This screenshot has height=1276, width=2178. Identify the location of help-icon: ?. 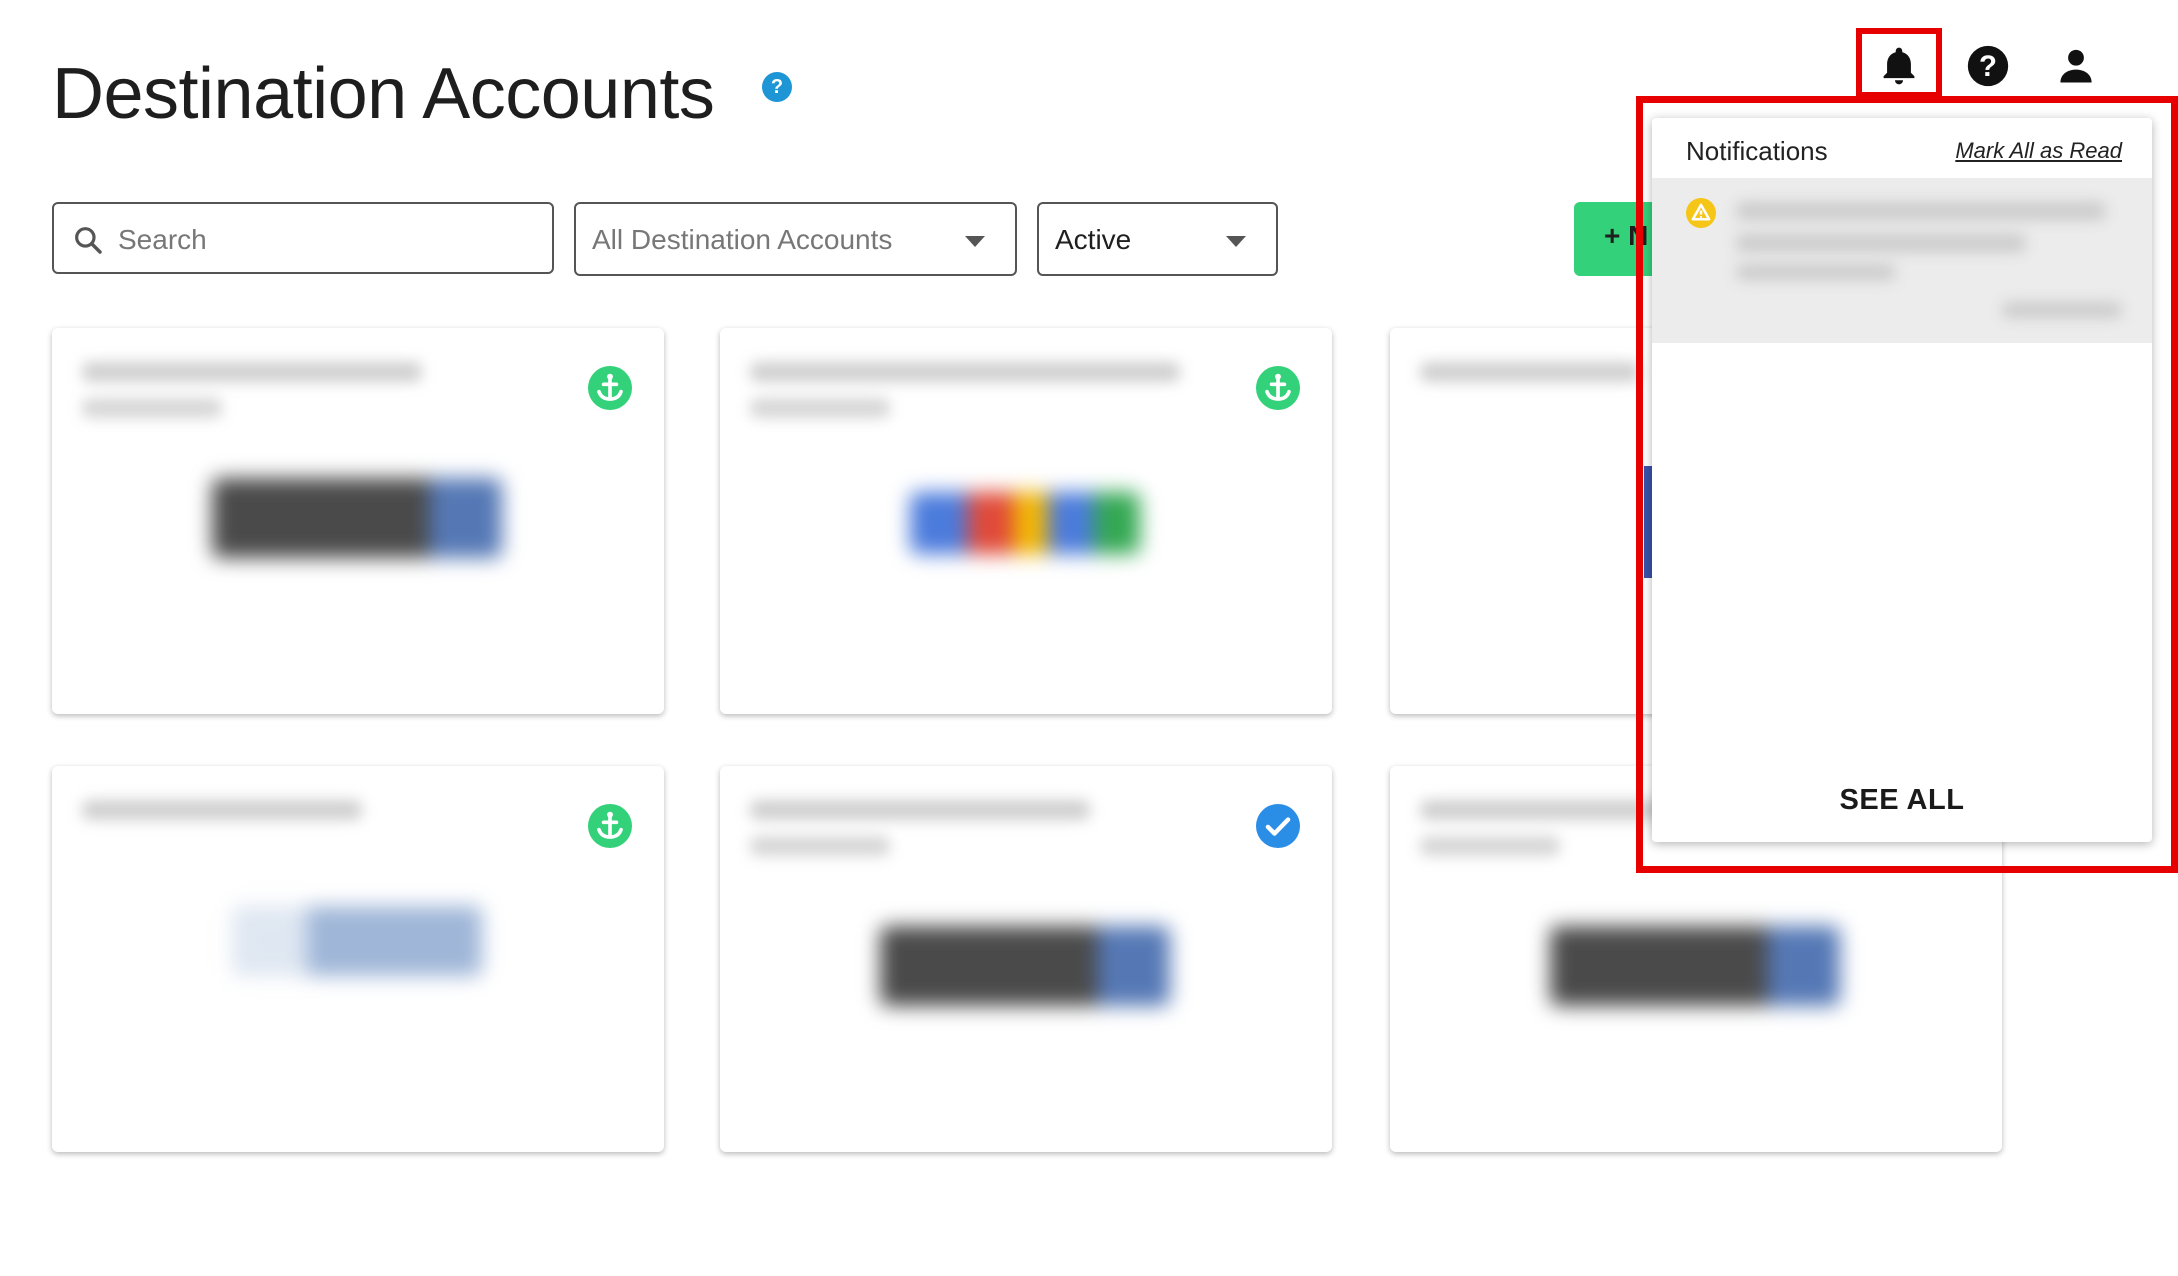
(1988, 66).